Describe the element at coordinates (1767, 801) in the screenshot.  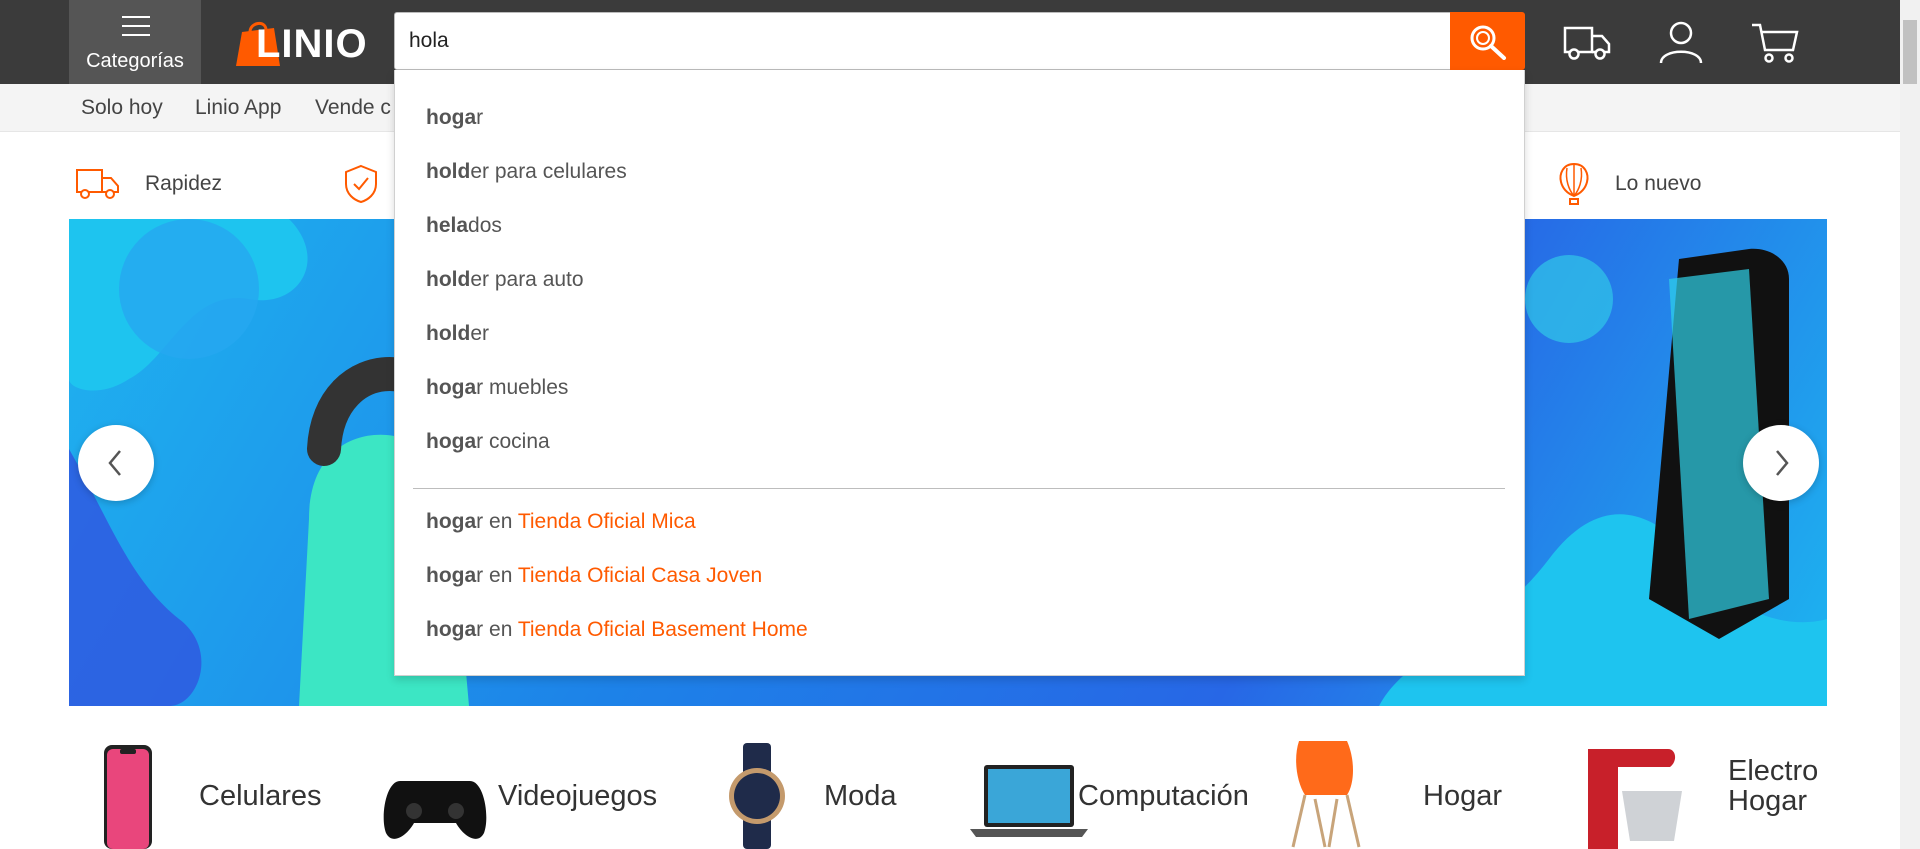
I see `category-label-line2: Hogar` at that location.